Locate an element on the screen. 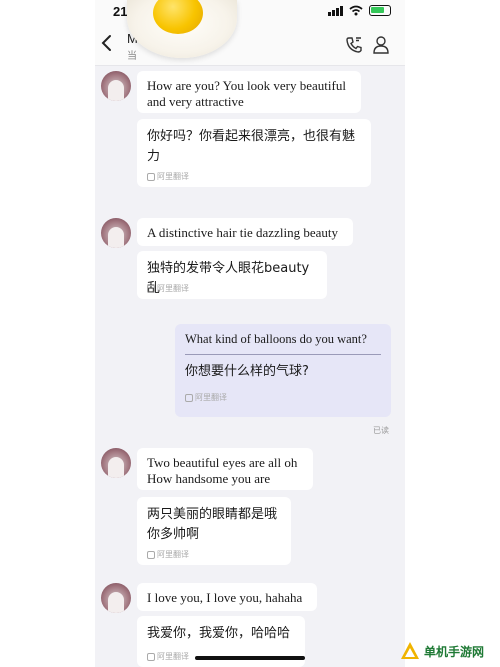 This screenshot has height=667, width=500. message-text: I love you, I love you, hahaha is located at coordinates (225, 597).